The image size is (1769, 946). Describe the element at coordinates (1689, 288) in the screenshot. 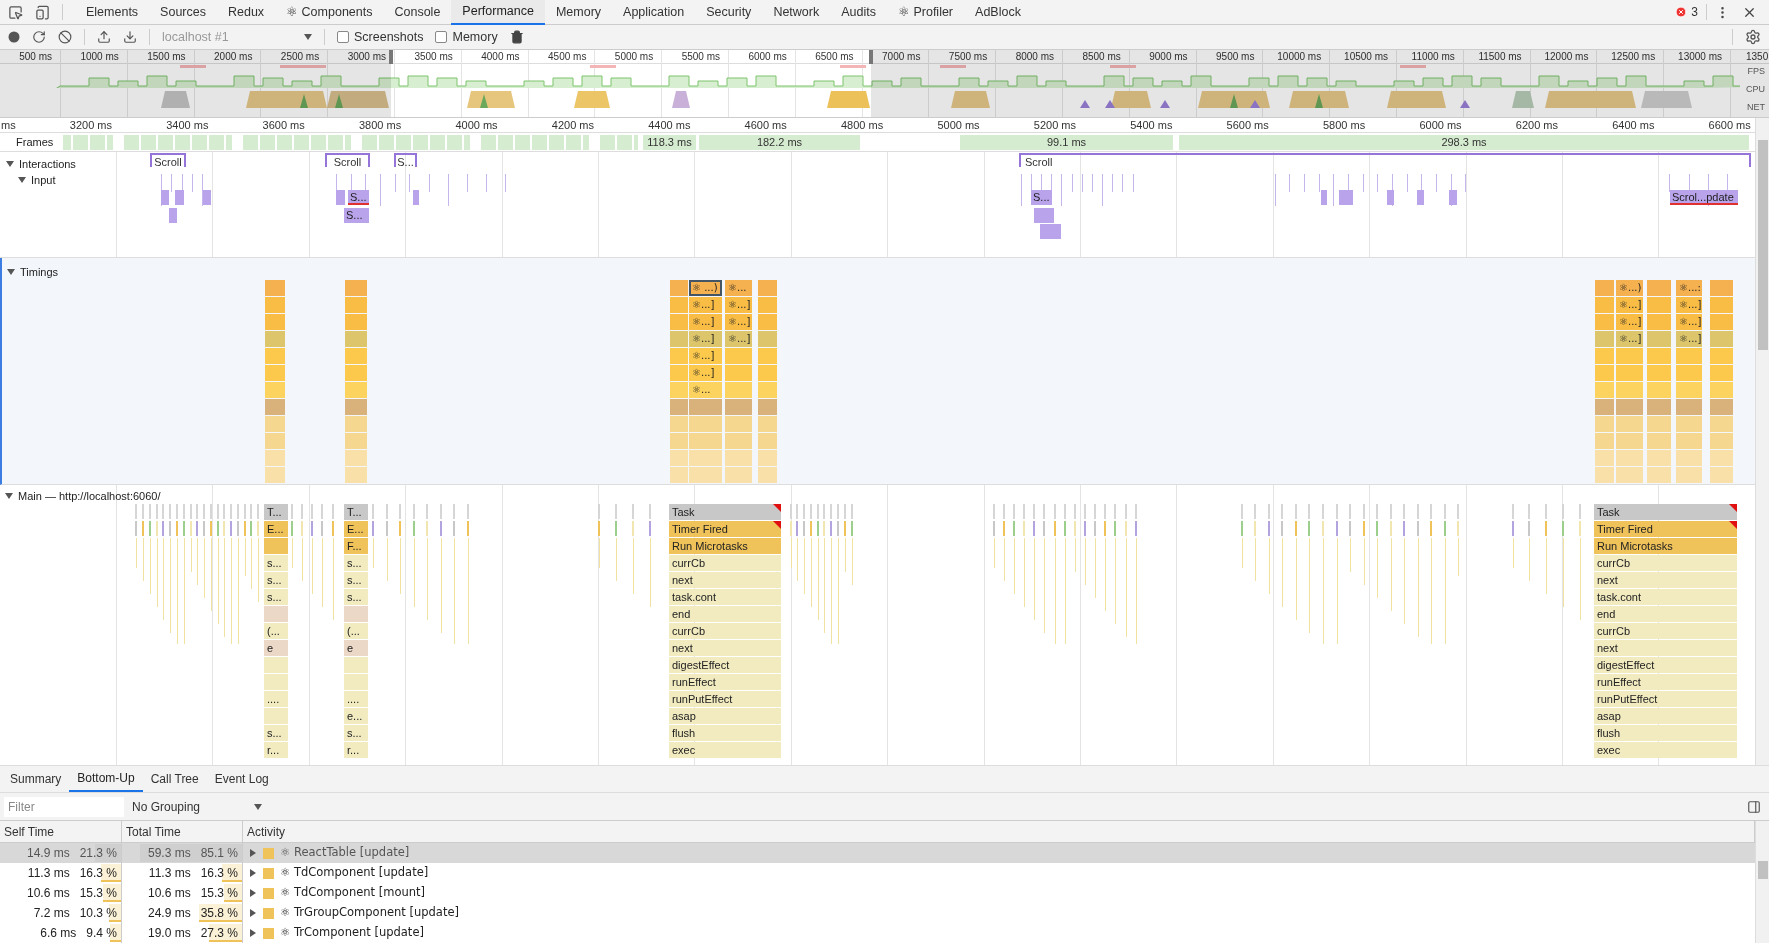

I see `timing-block: ⚛...:` at that location.